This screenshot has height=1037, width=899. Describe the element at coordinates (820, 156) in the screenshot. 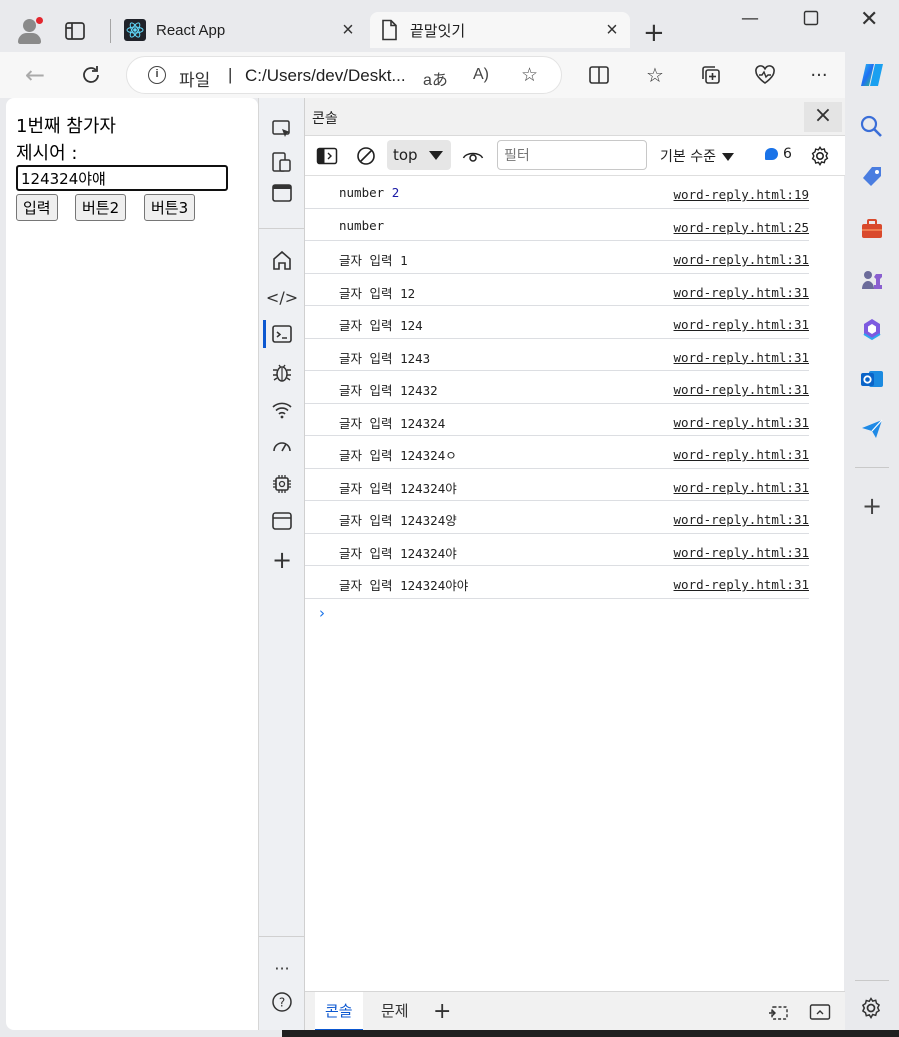

I see `console-settings-gear-icon` at that location.